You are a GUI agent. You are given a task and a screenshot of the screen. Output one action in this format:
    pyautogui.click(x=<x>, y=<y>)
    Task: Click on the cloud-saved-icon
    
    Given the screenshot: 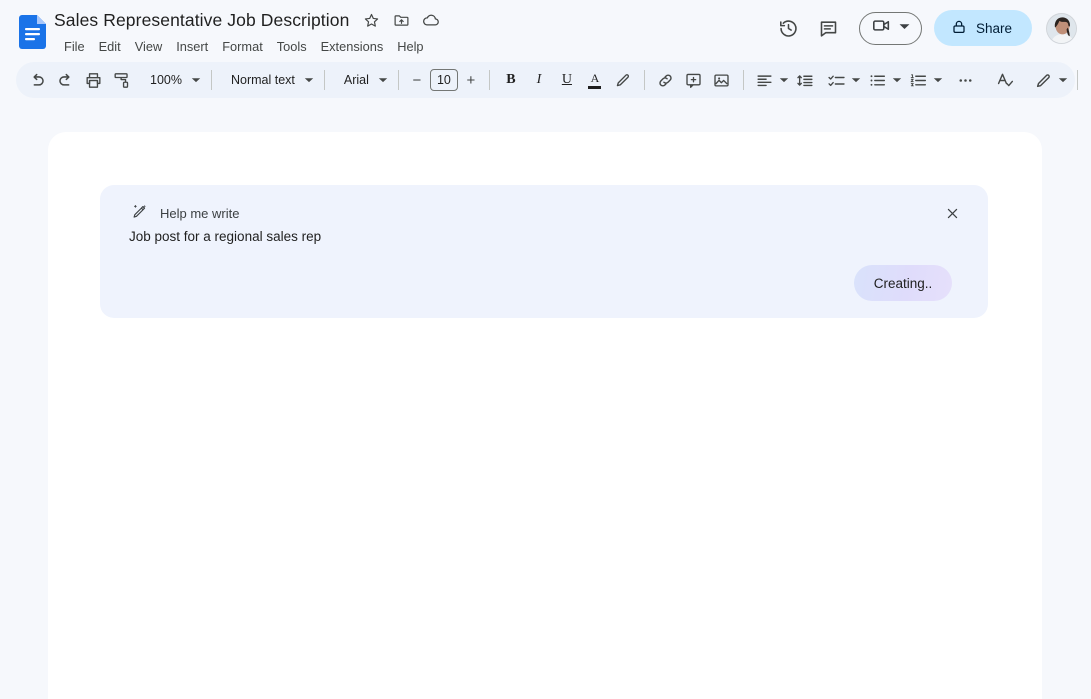 What is the action you would take?
    pyautogui.click(x=431, y=20)
    